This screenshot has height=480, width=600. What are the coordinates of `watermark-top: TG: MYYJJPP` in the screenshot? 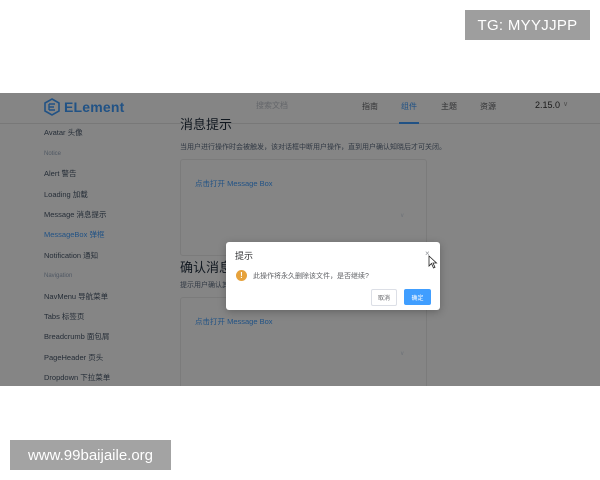 It's located at (527, 25).